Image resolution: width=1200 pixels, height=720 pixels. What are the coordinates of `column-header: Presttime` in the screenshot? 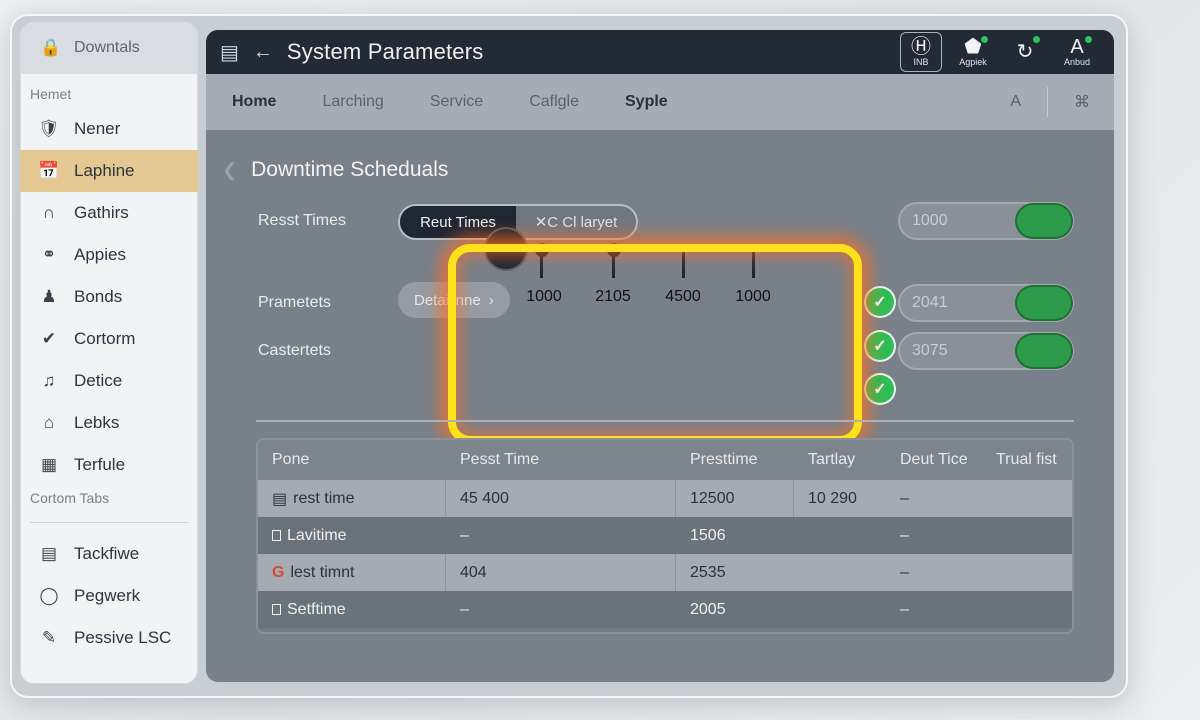 It's located at (735, 460).